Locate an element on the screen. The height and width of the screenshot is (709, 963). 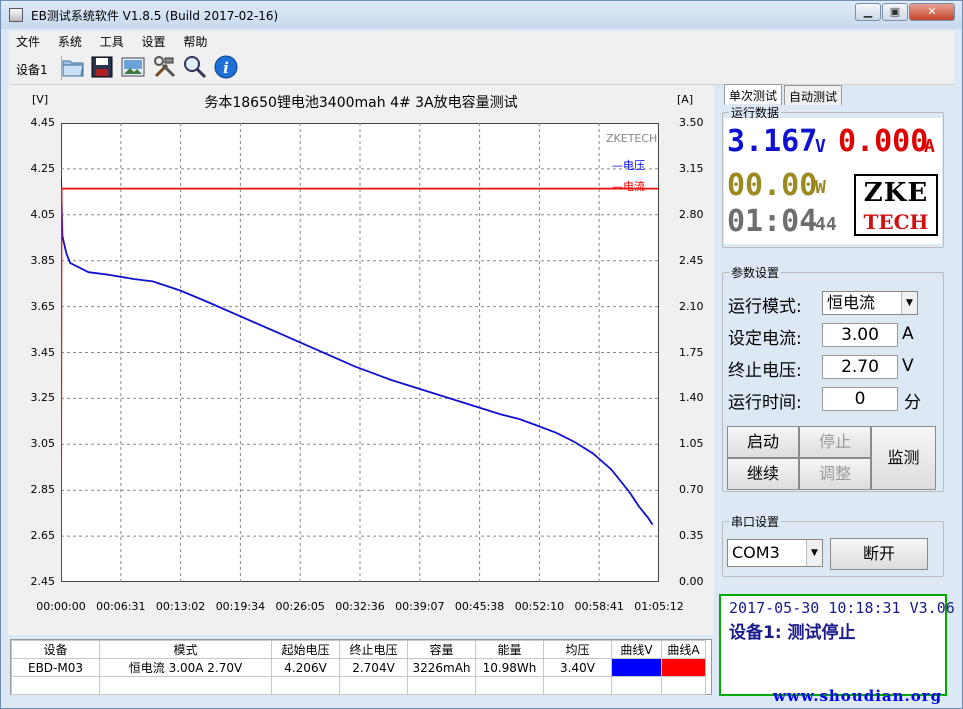
right-axis-unit: [A] is located at coordinates (685, 99).